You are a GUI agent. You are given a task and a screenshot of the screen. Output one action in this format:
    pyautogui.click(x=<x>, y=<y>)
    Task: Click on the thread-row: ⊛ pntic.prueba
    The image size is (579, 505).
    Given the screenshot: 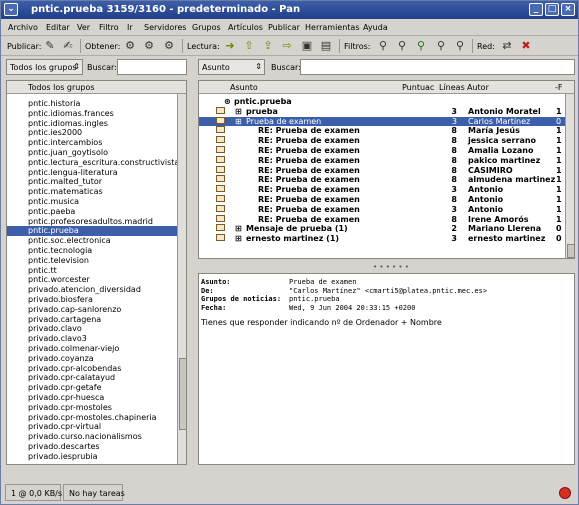 What is the action you would take?
    pyautogui.click(x=382, y=102)
    